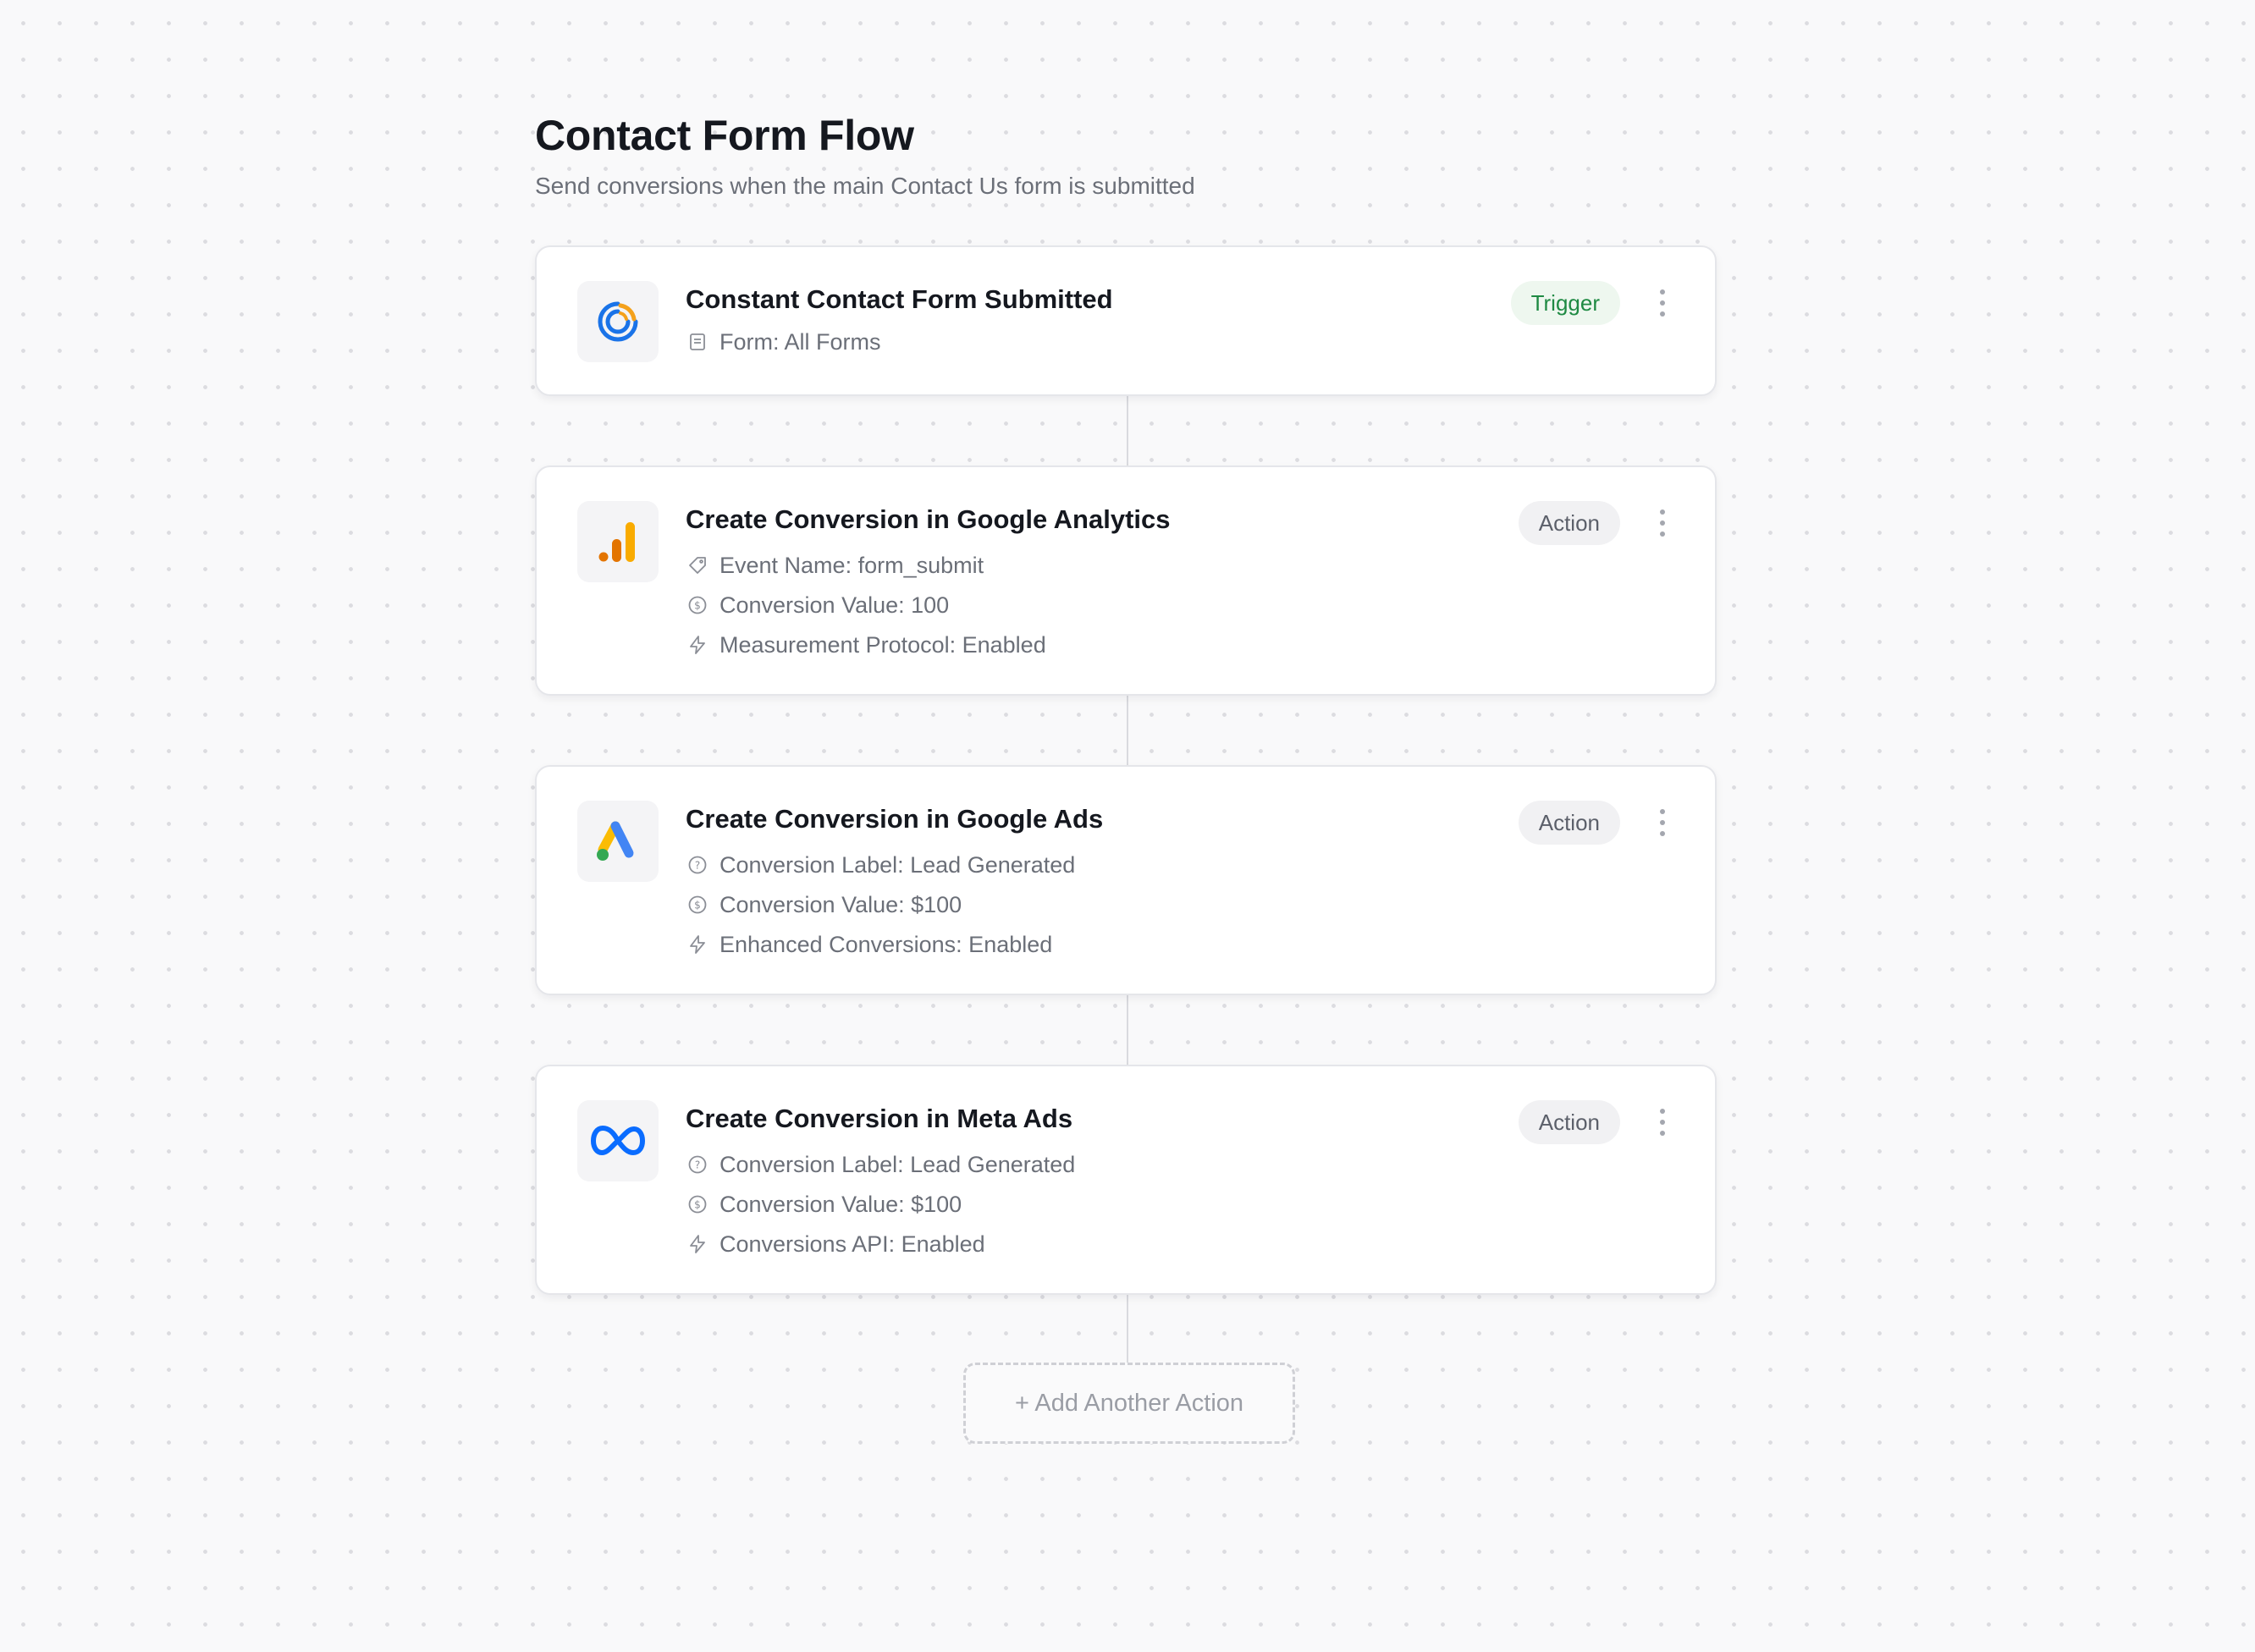 This screenshot has height=1652, width=2255. I want to click on step-detail: Event Name: form_submit, so click(835, 565).